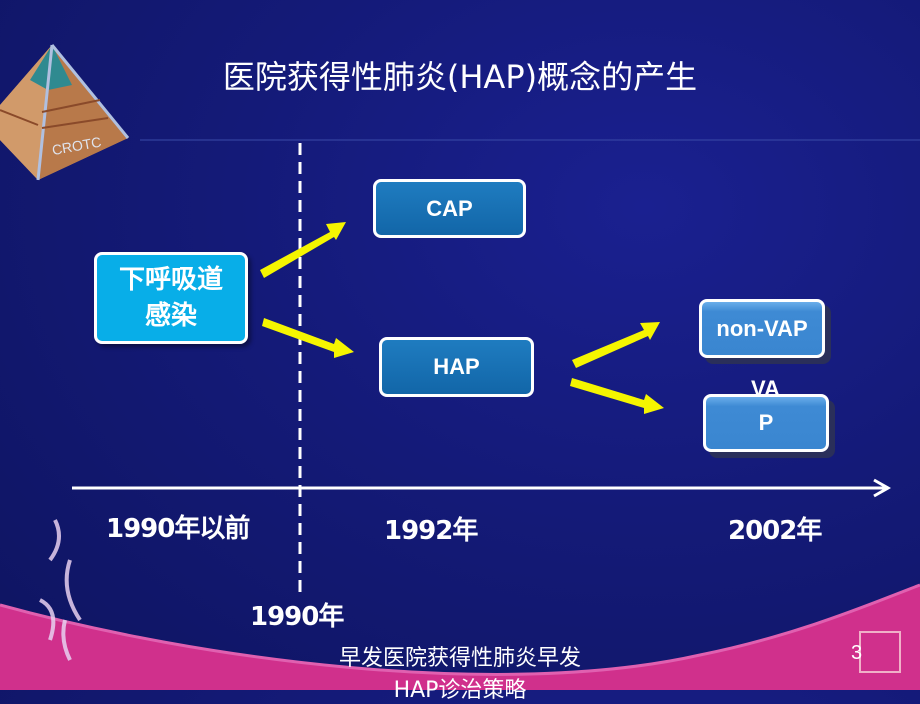 The width and height of the screenshot is (920, 704). I want to click on arrow-to-hap, so click(308, 338).